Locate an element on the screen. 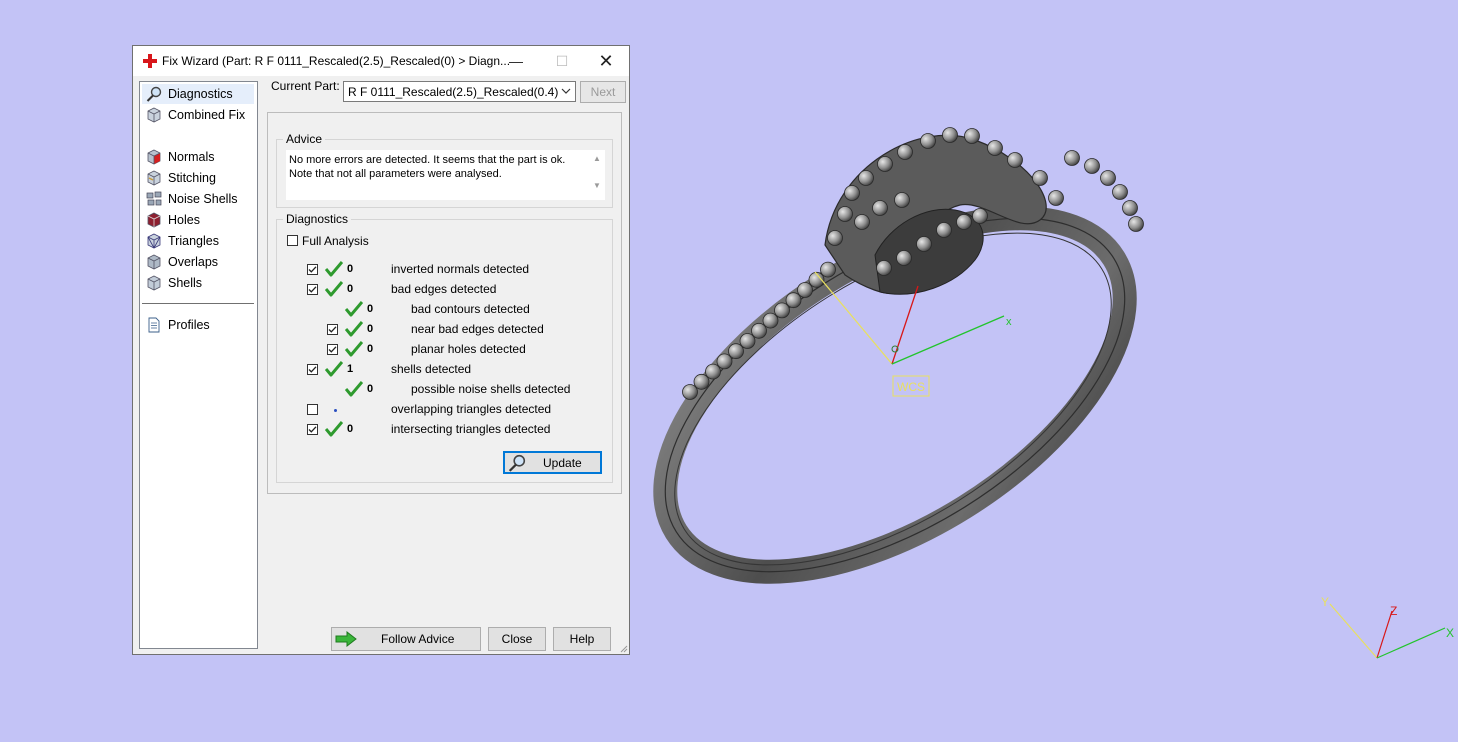 This screenshot has width=1458, height=742. sidebar-item-diagnostics: Diagnostics is located at coordinates (198, 94).